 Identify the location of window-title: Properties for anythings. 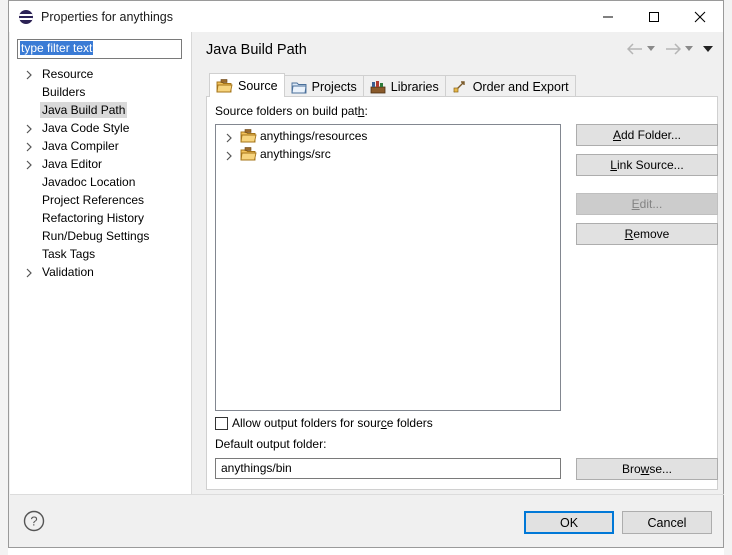
(107, 16).